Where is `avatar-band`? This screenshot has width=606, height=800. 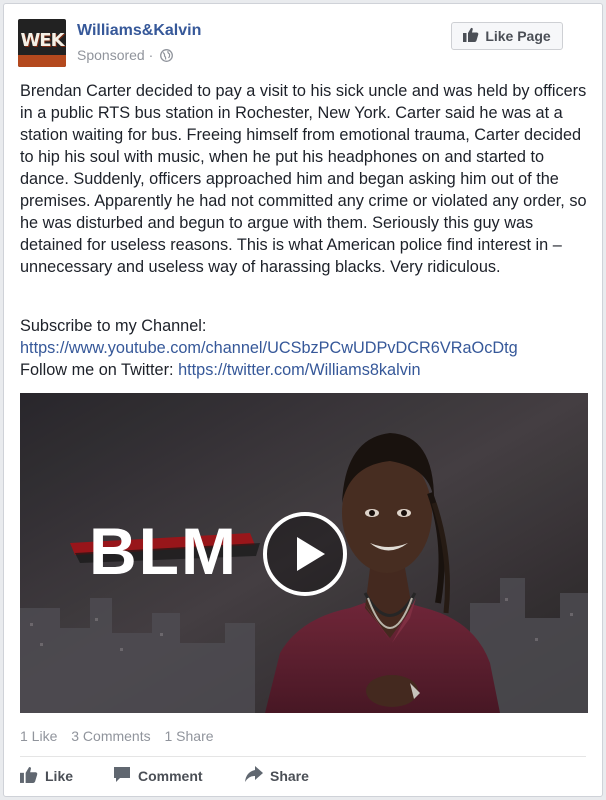 avatar-band is located at coordinates (42, 61).